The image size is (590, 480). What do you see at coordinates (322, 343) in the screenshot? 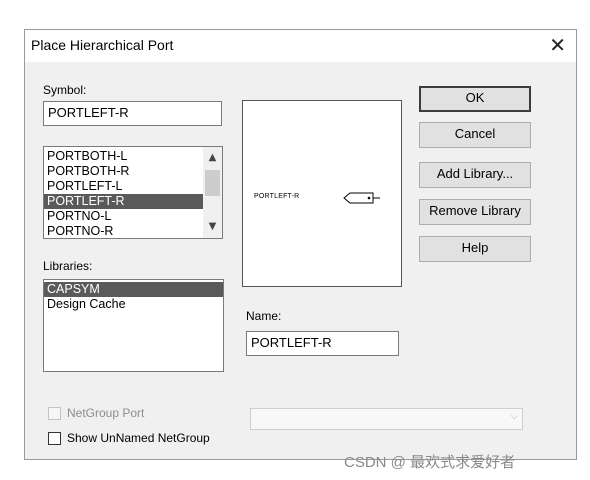
I see `name-input: PORTLEFT-R` at bounding box center [322, 343].